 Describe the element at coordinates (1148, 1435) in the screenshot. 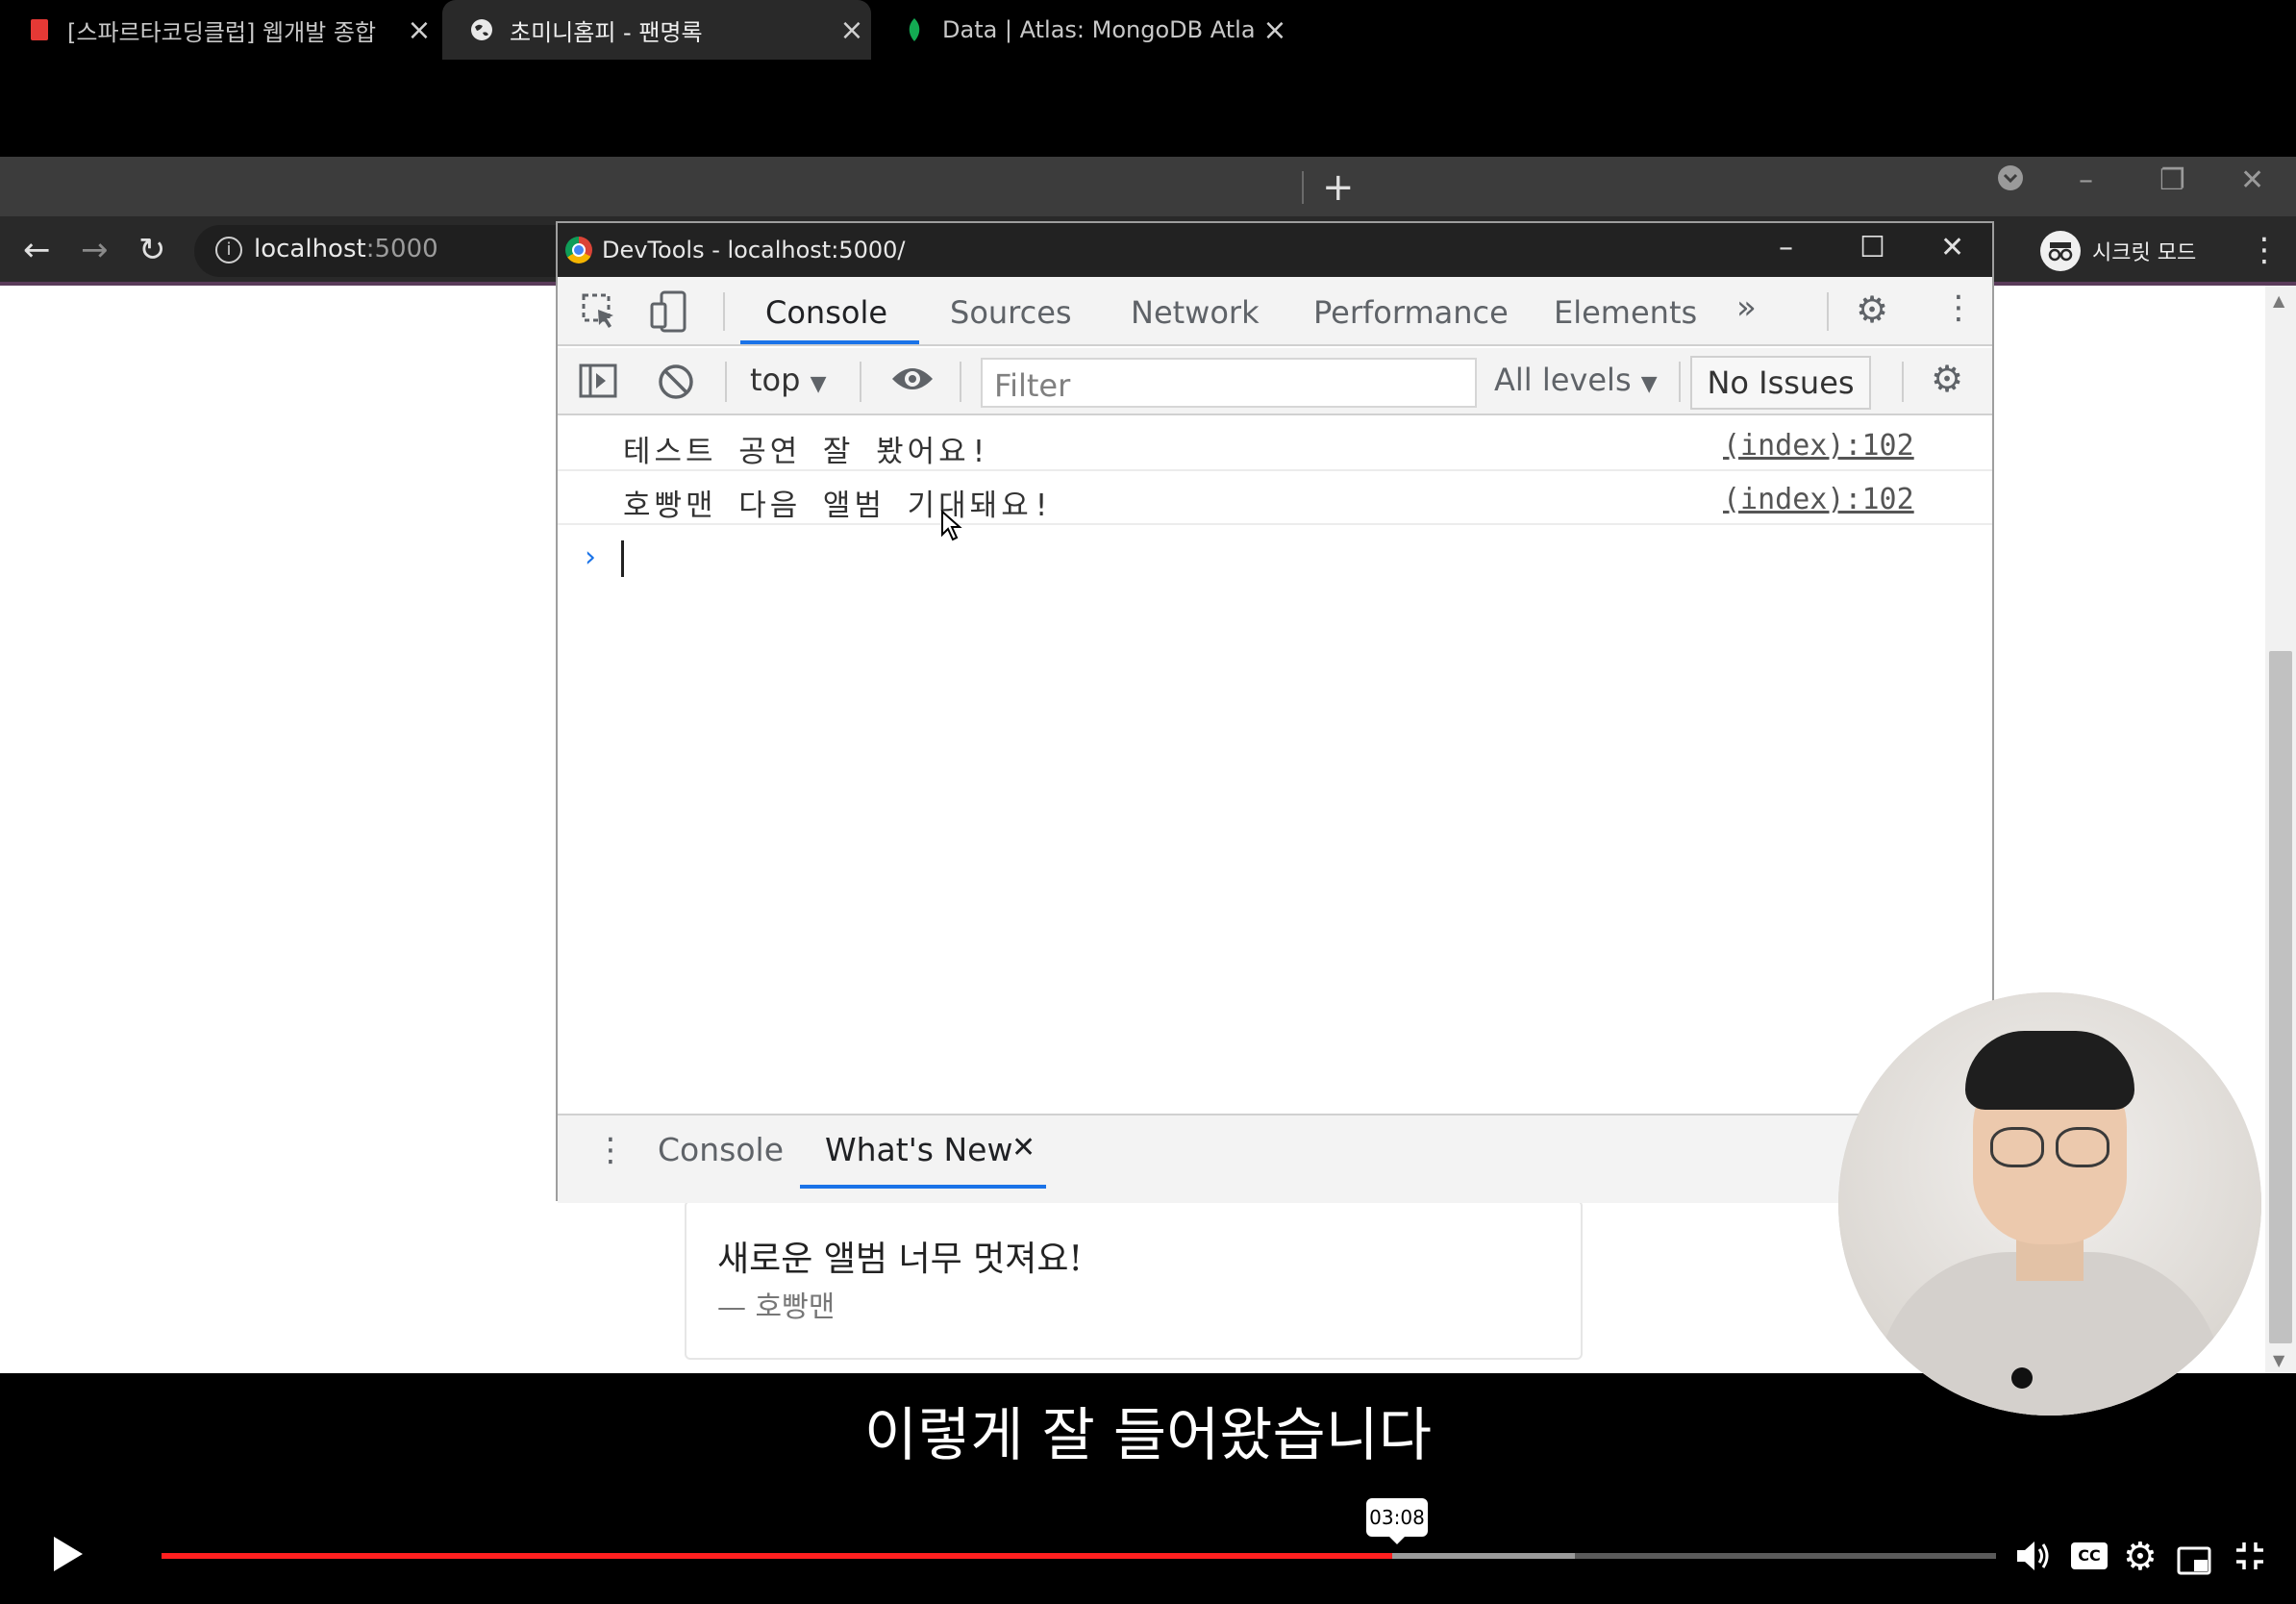

I see `video-subtitle: 이렇게 잘 들어왔습니다` at that location.